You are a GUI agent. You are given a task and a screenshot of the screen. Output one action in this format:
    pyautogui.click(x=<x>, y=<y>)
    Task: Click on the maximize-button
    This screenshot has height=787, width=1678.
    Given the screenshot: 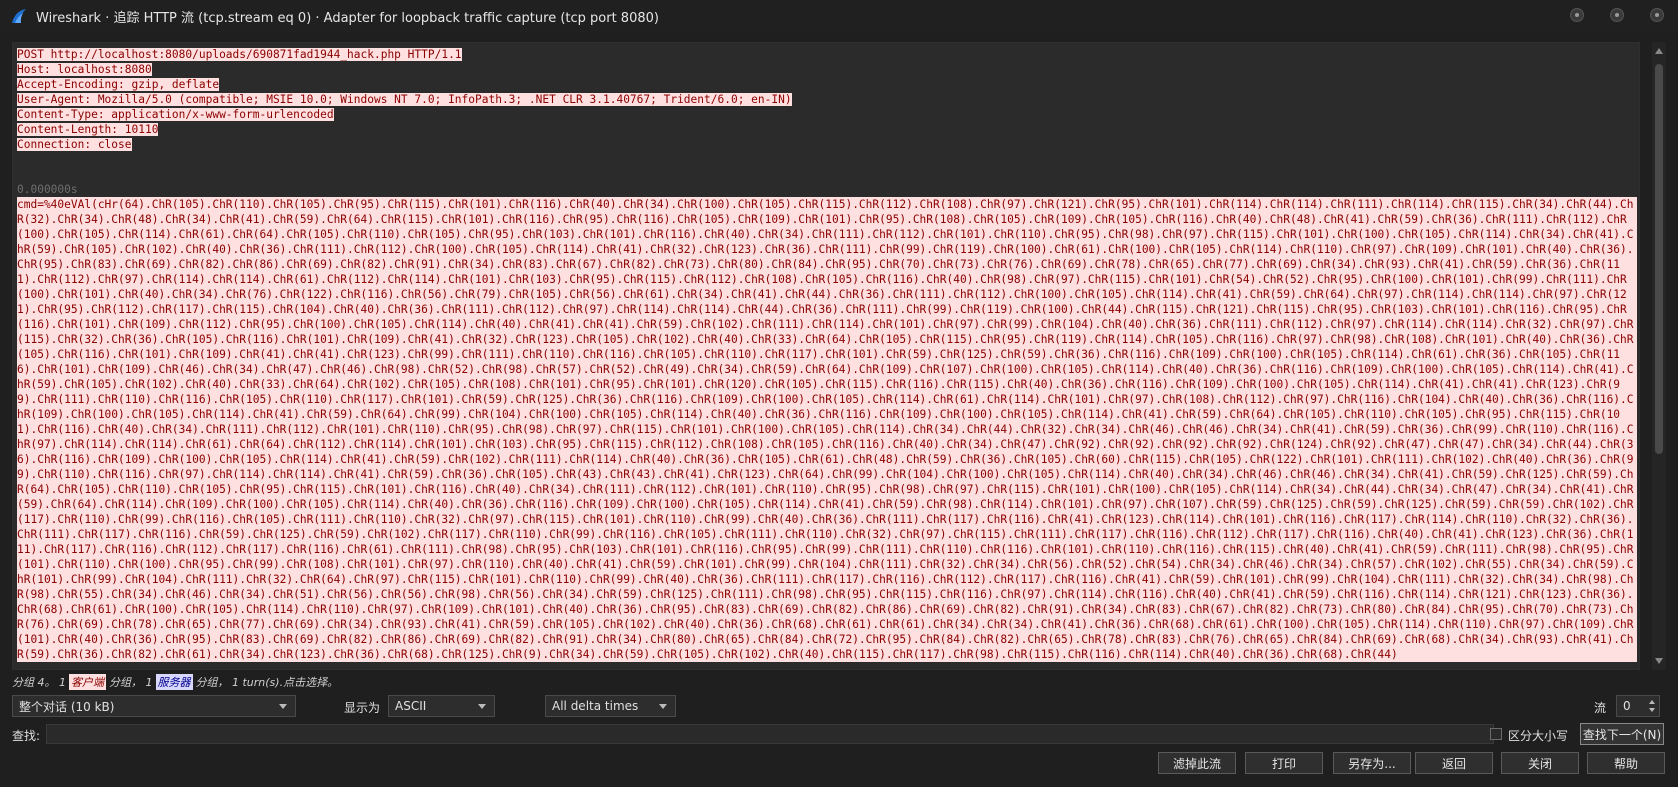 What is the action you would take?
    pyautogui.click(x=1617, y=15)
    